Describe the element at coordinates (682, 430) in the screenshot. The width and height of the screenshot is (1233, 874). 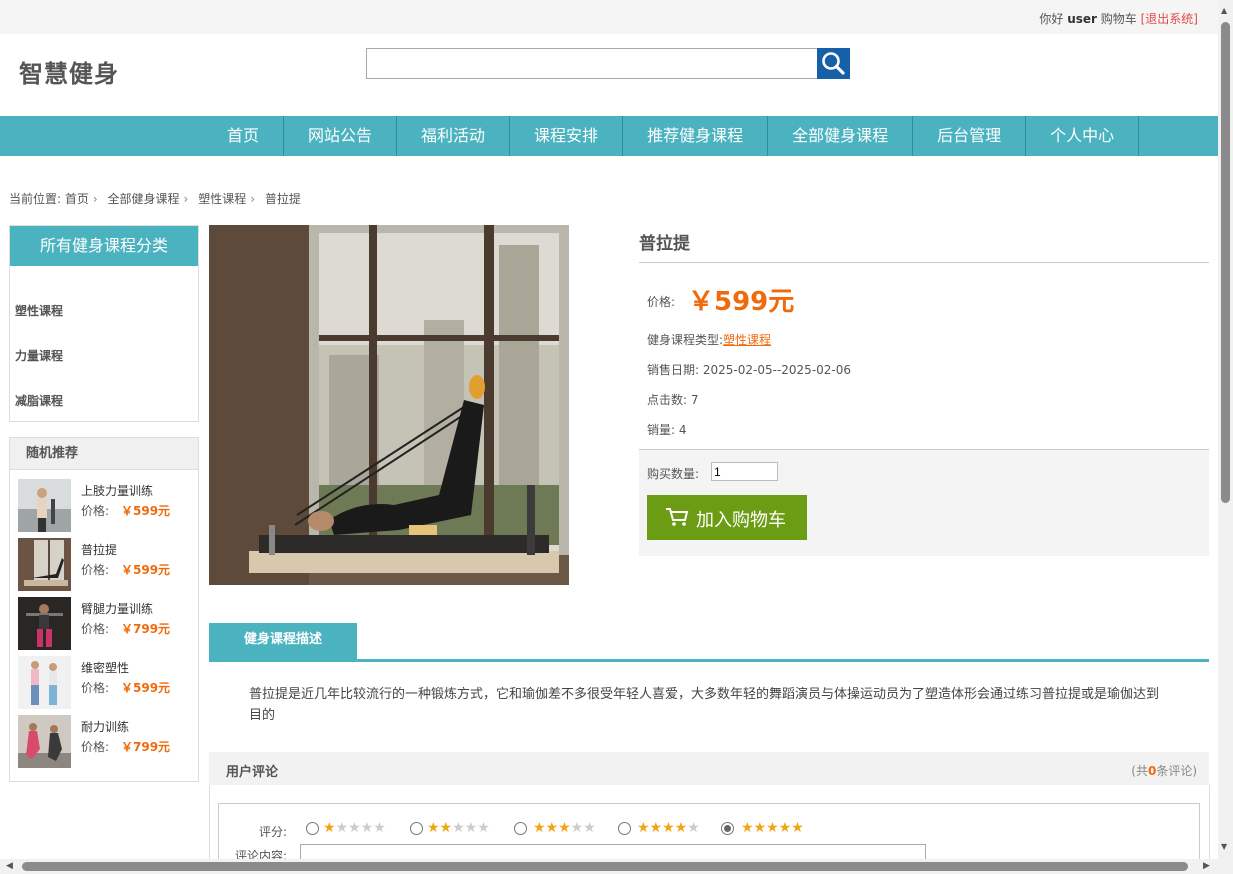
I see `sales-count-value: 4` at that location.